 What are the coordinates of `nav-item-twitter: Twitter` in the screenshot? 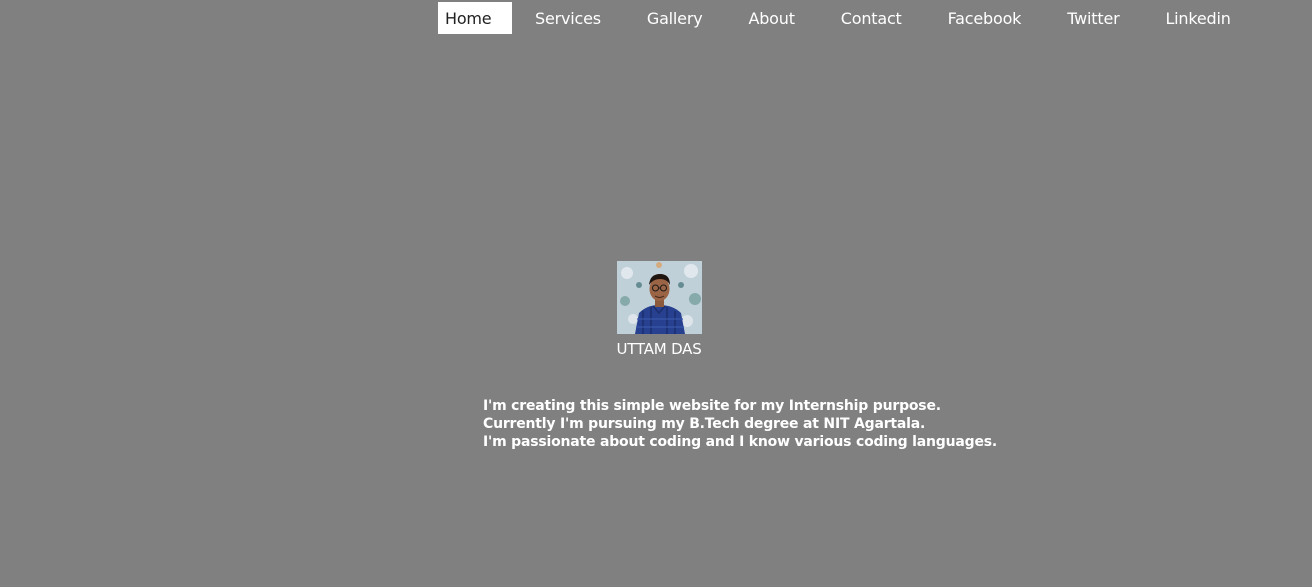 It's located at (1093, 18).